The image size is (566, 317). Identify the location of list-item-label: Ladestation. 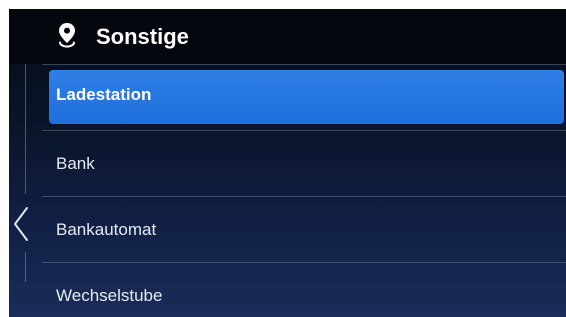
(104, 95).